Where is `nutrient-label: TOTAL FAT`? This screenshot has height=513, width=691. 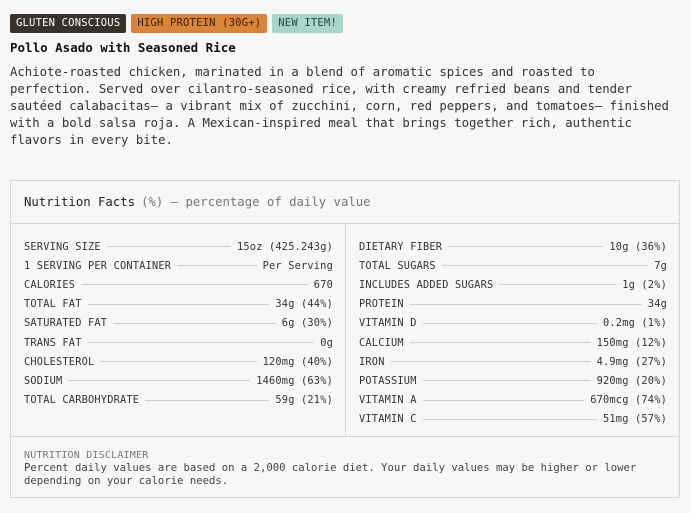
nutrient-label: TOTAL FAT is located at coordinates (53, 304).